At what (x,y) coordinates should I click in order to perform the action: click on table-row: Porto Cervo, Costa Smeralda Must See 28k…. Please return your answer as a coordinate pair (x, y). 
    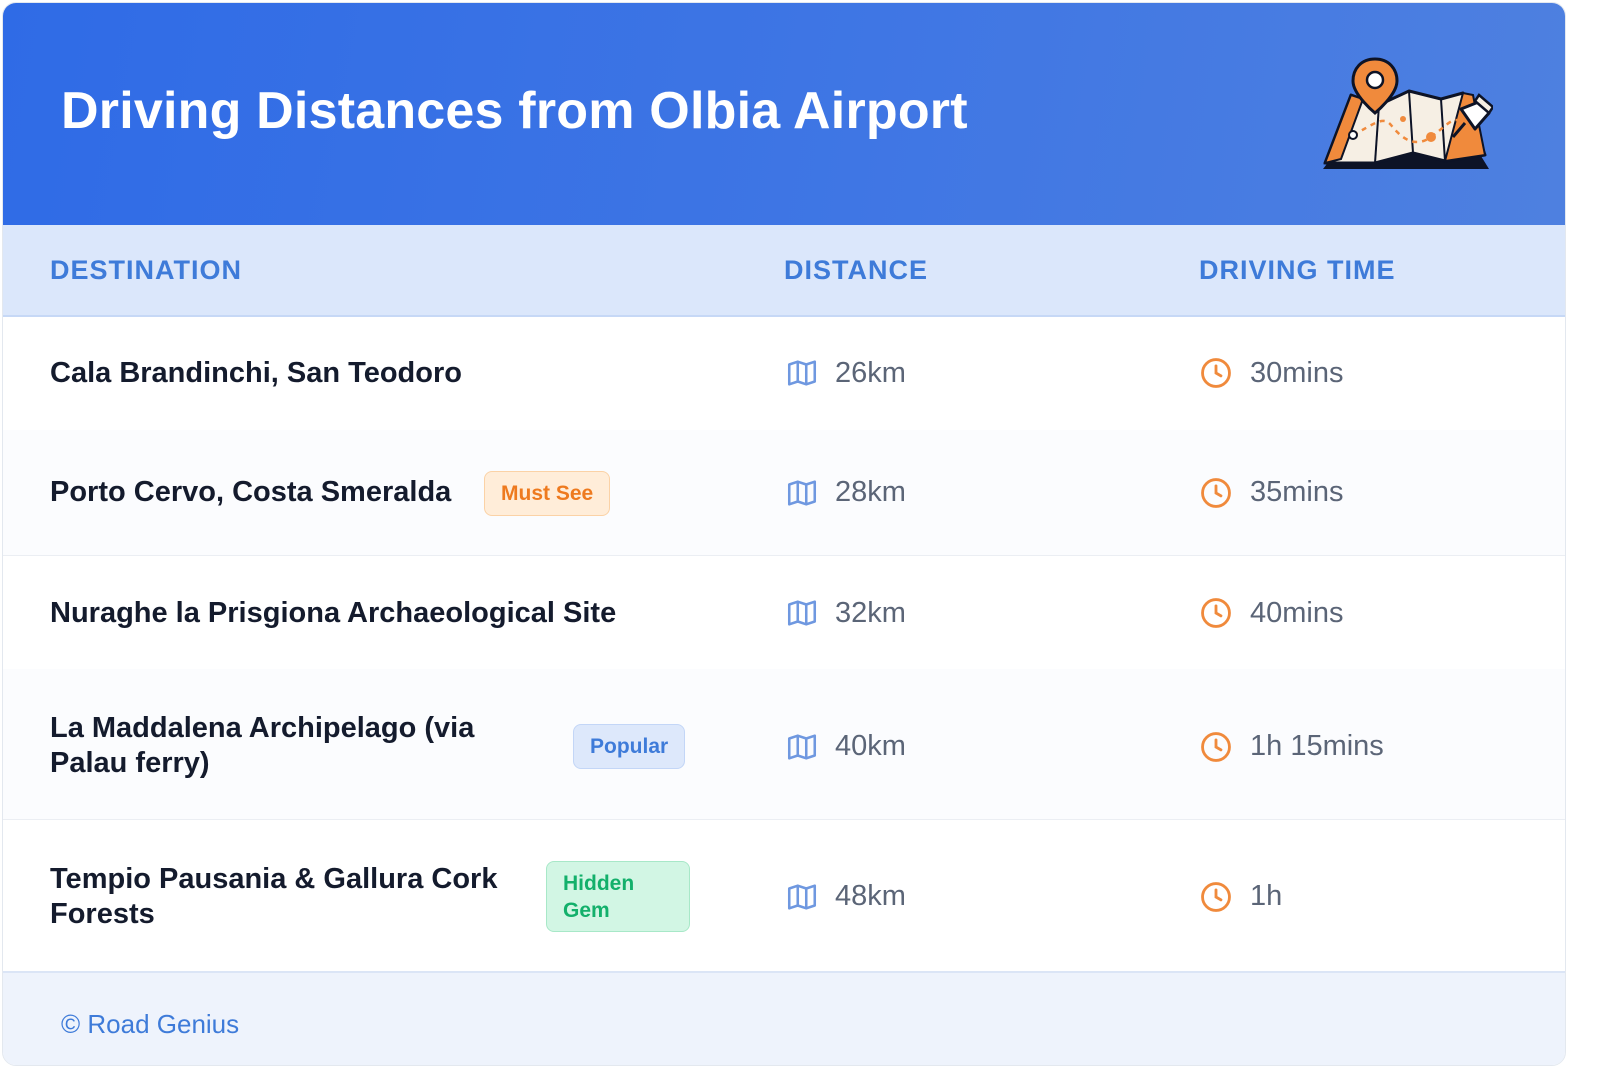
    Looking at the image, I should click on (784, 493).